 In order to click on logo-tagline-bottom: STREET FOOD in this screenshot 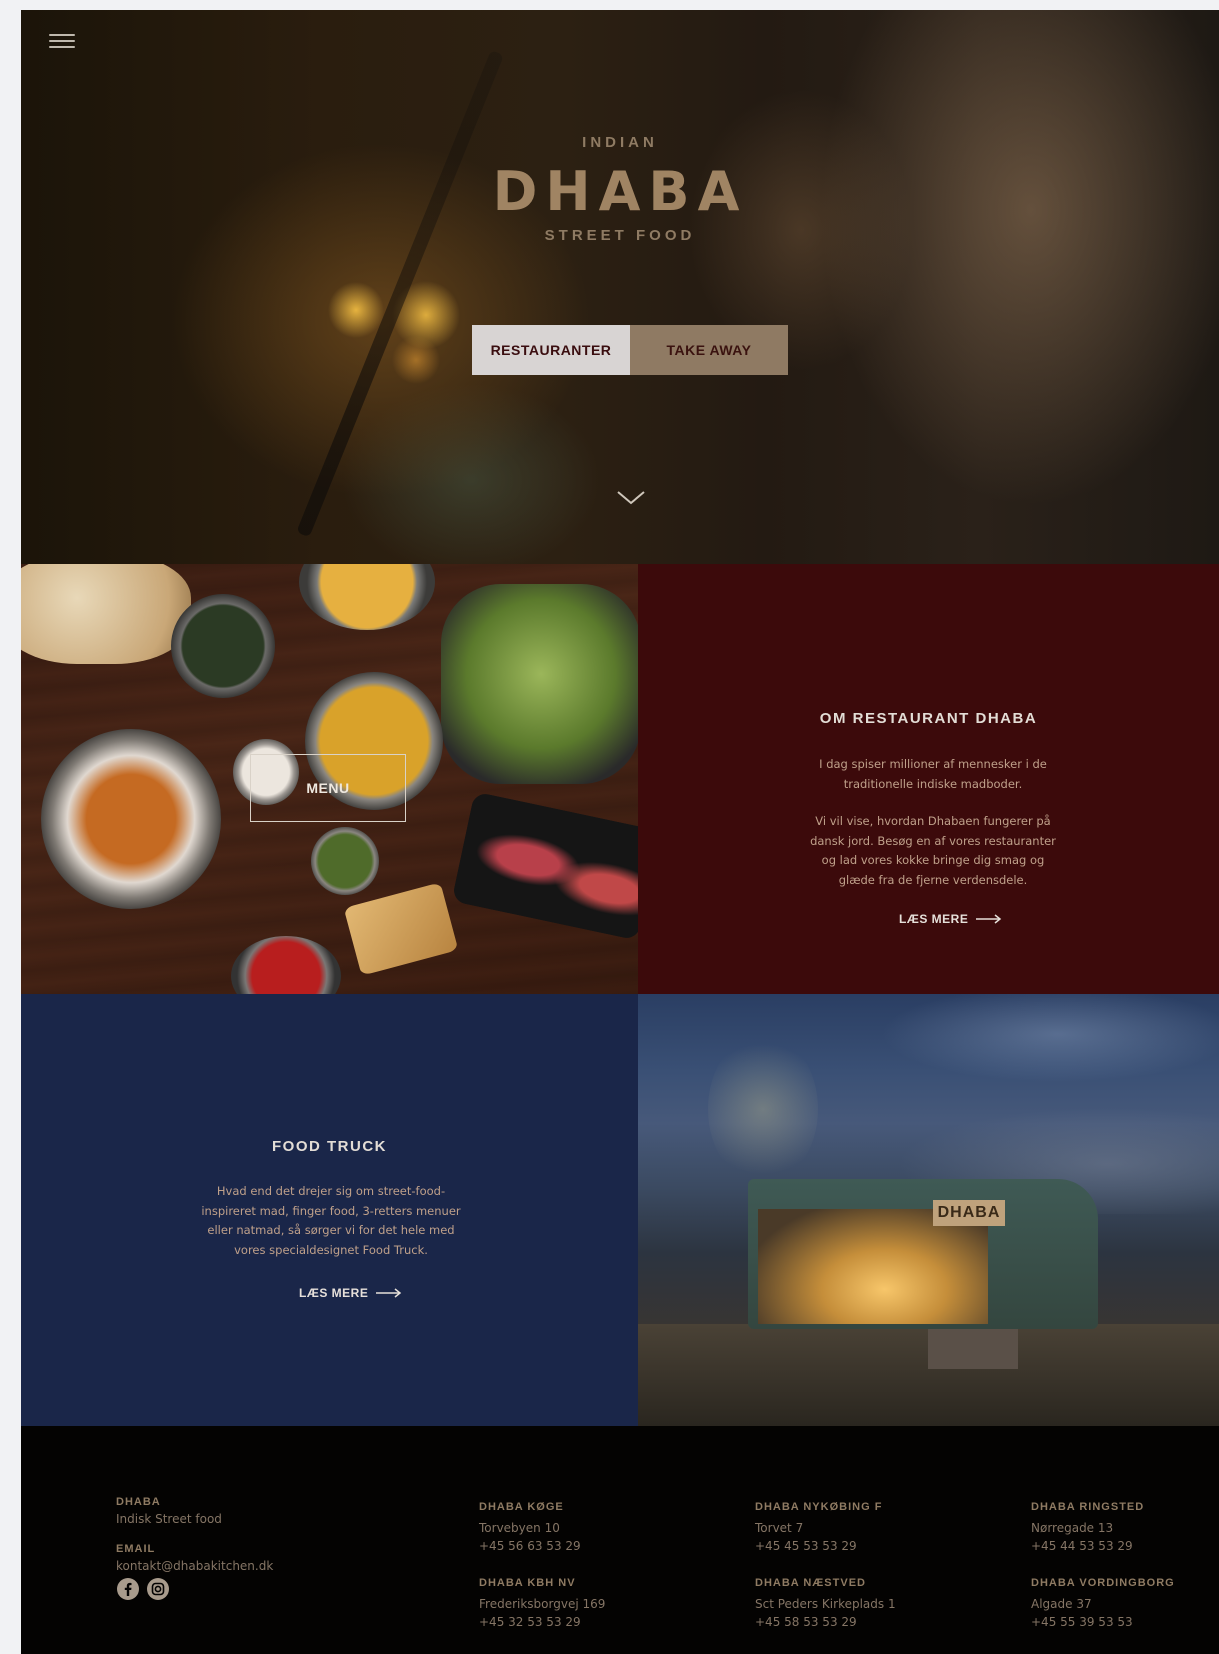, I will do `click(620, 235)`.